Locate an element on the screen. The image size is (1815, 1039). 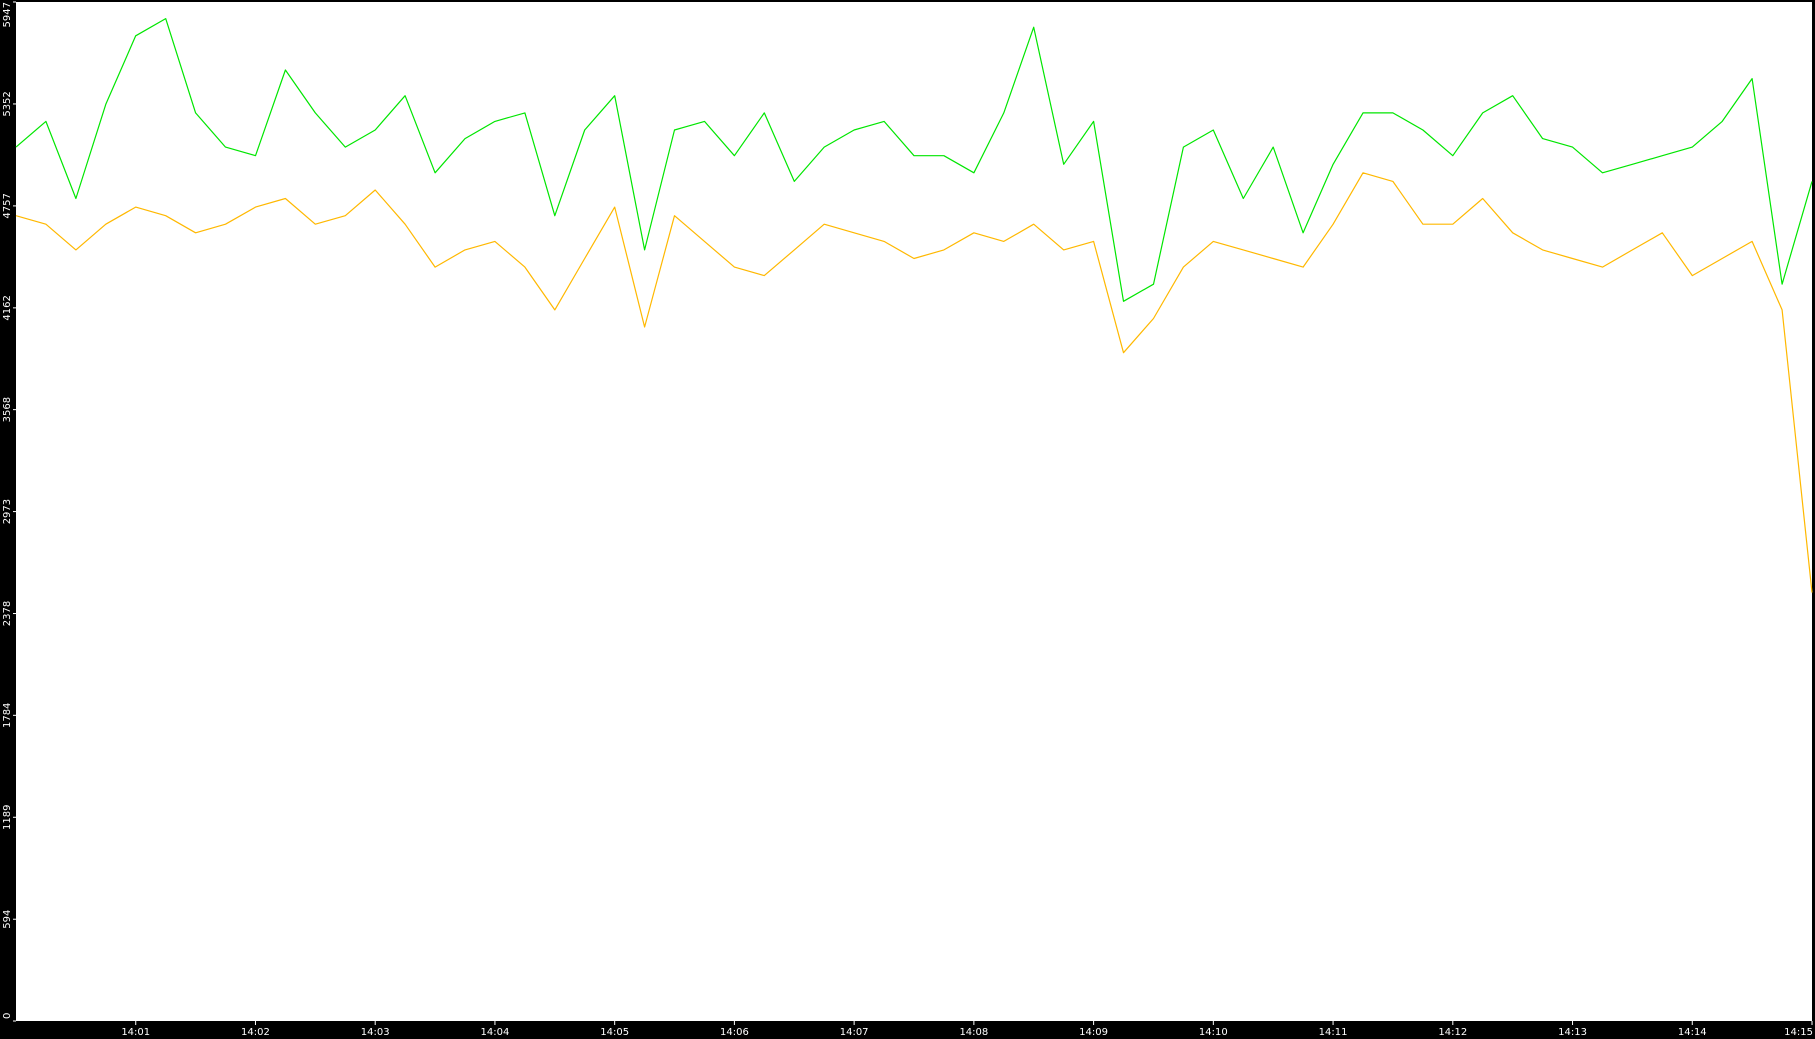
x-tick-label: 14:11 is located at coordinates (1333, 1032).